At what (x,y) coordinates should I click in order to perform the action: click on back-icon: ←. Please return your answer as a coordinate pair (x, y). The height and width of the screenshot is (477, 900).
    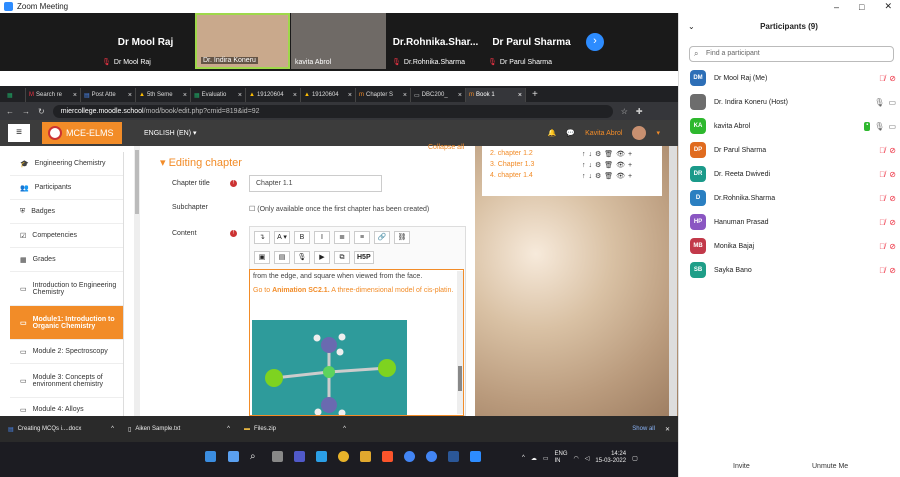
    Looking at the image, I should click on (10, 111).